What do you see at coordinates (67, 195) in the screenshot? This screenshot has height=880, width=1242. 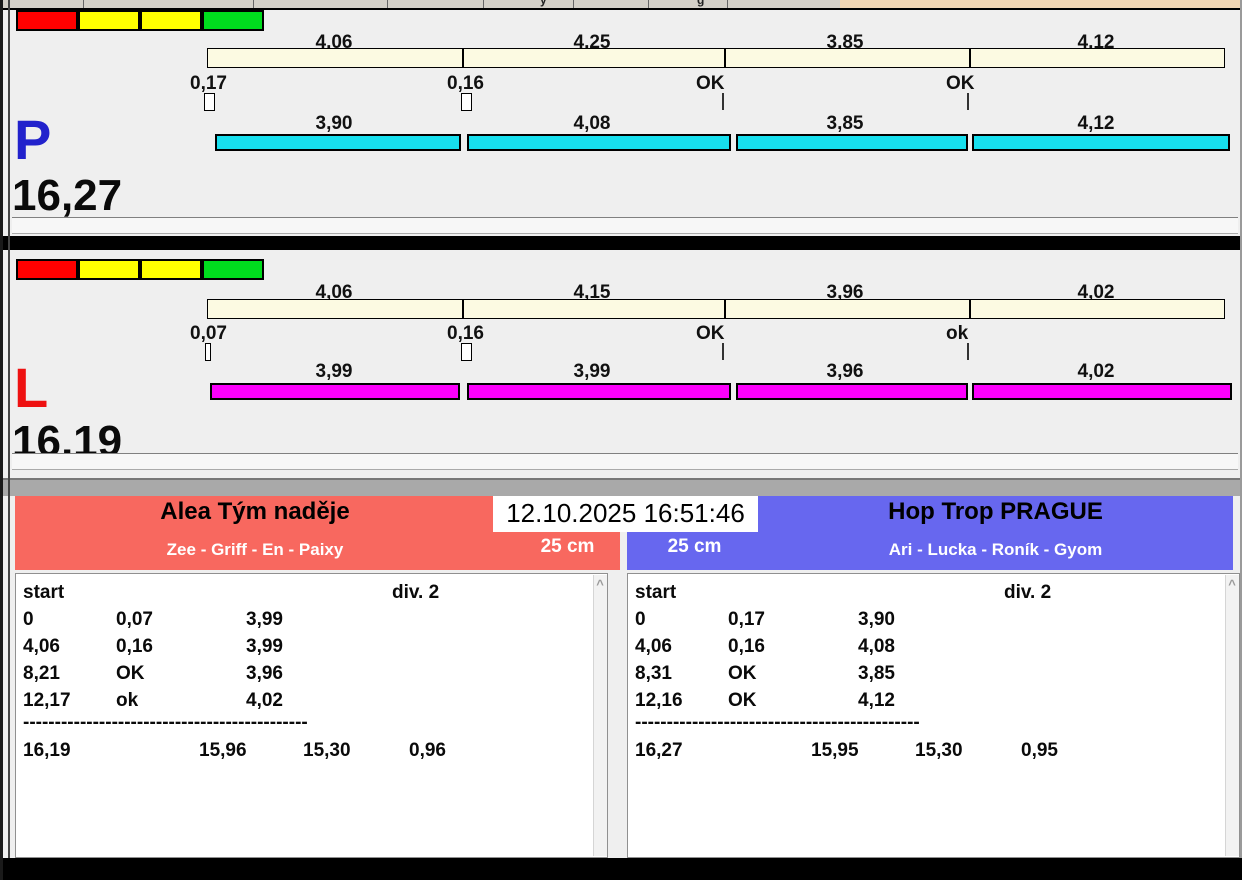 I see `lane-total-time-p: 16,27` at bounding box center [67, 195].